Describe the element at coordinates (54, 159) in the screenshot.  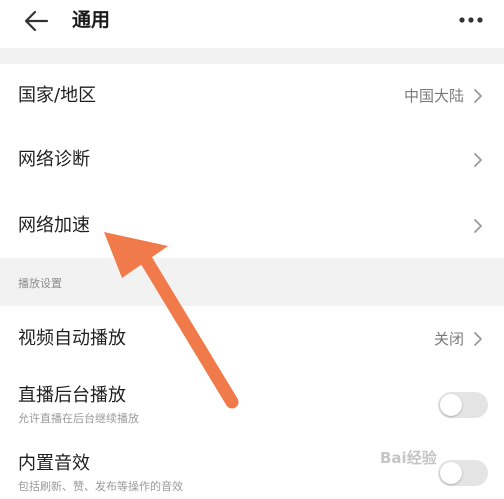
I see `network-diagnosis-label: 网络诊断` at that location.